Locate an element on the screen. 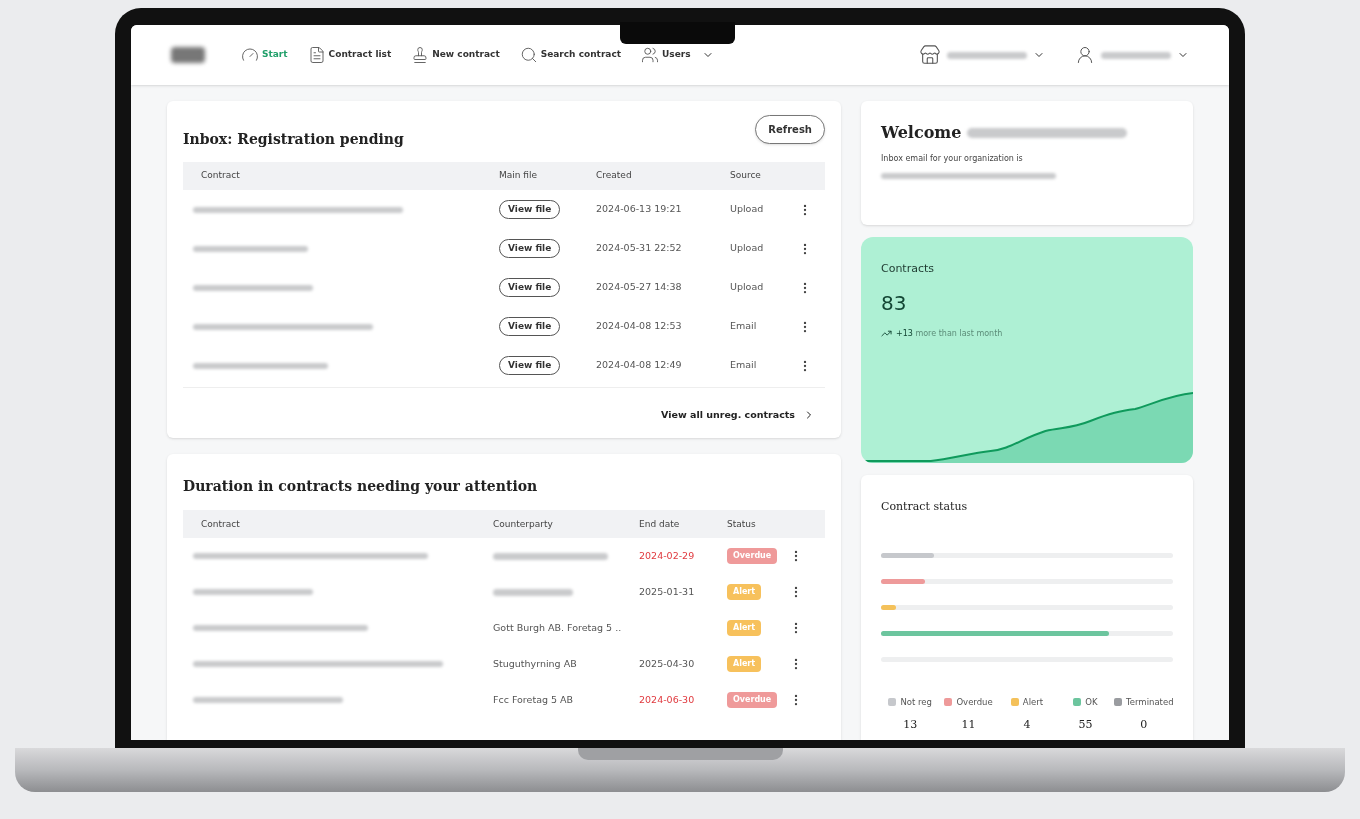 This screenshot has height=819, width=1360. card-title: Inbox: Registration pending is located at coordinates (293, 139).